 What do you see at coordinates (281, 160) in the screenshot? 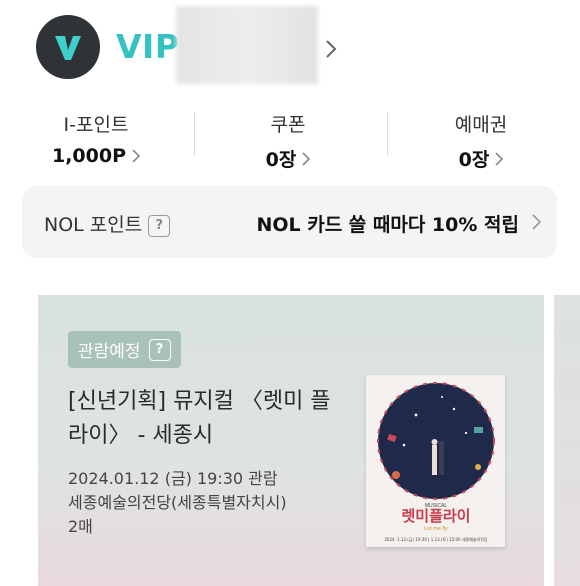
I see `stat-coupon-value: 0장` at bounding box center [281, 160].